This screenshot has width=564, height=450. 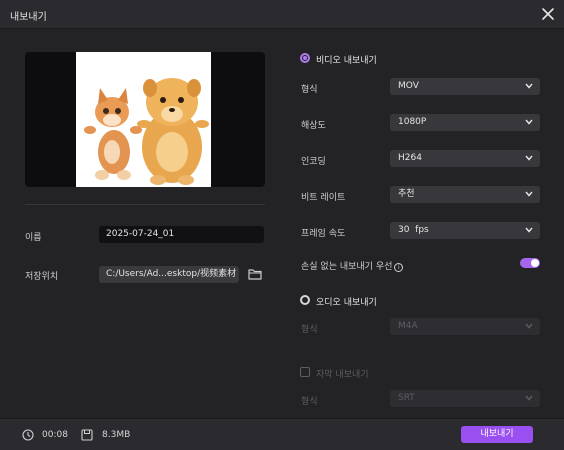 What do you see at coordinates (406, 194) in the screenshot?
I see `bitrate-value: 추천` at bounding box center [406, 194].